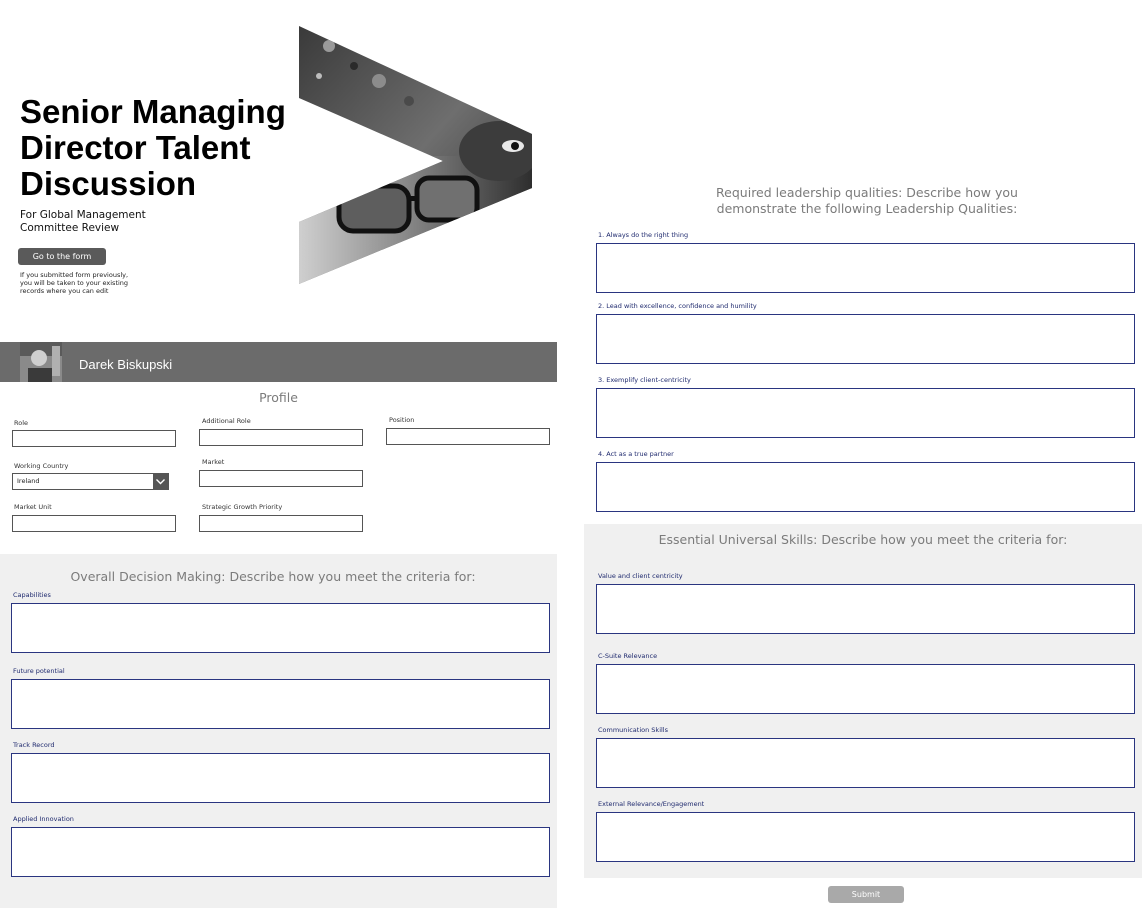 Image resolution: width=1142 pixels, height=911 pixels. Describe the element at coordinates (281, 478) in the screenshot. I see `market-input` at that location.